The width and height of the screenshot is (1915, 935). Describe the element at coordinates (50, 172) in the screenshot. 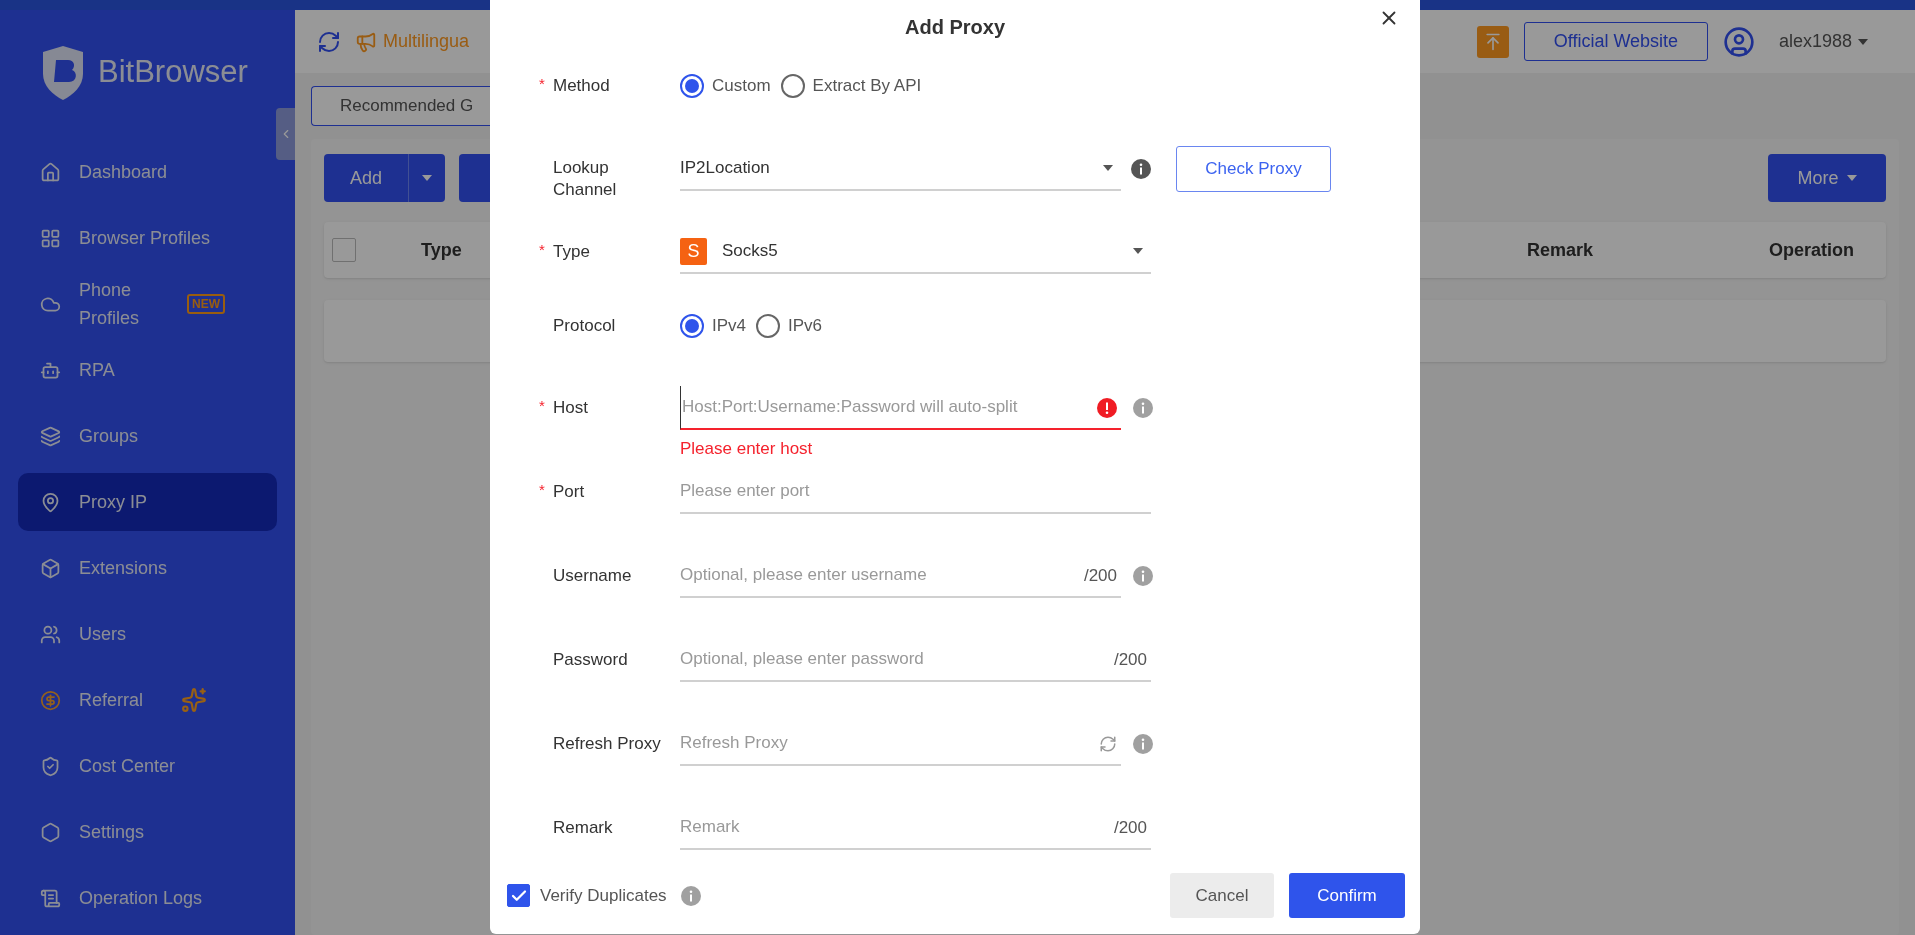

I see `house-icon` at that location.